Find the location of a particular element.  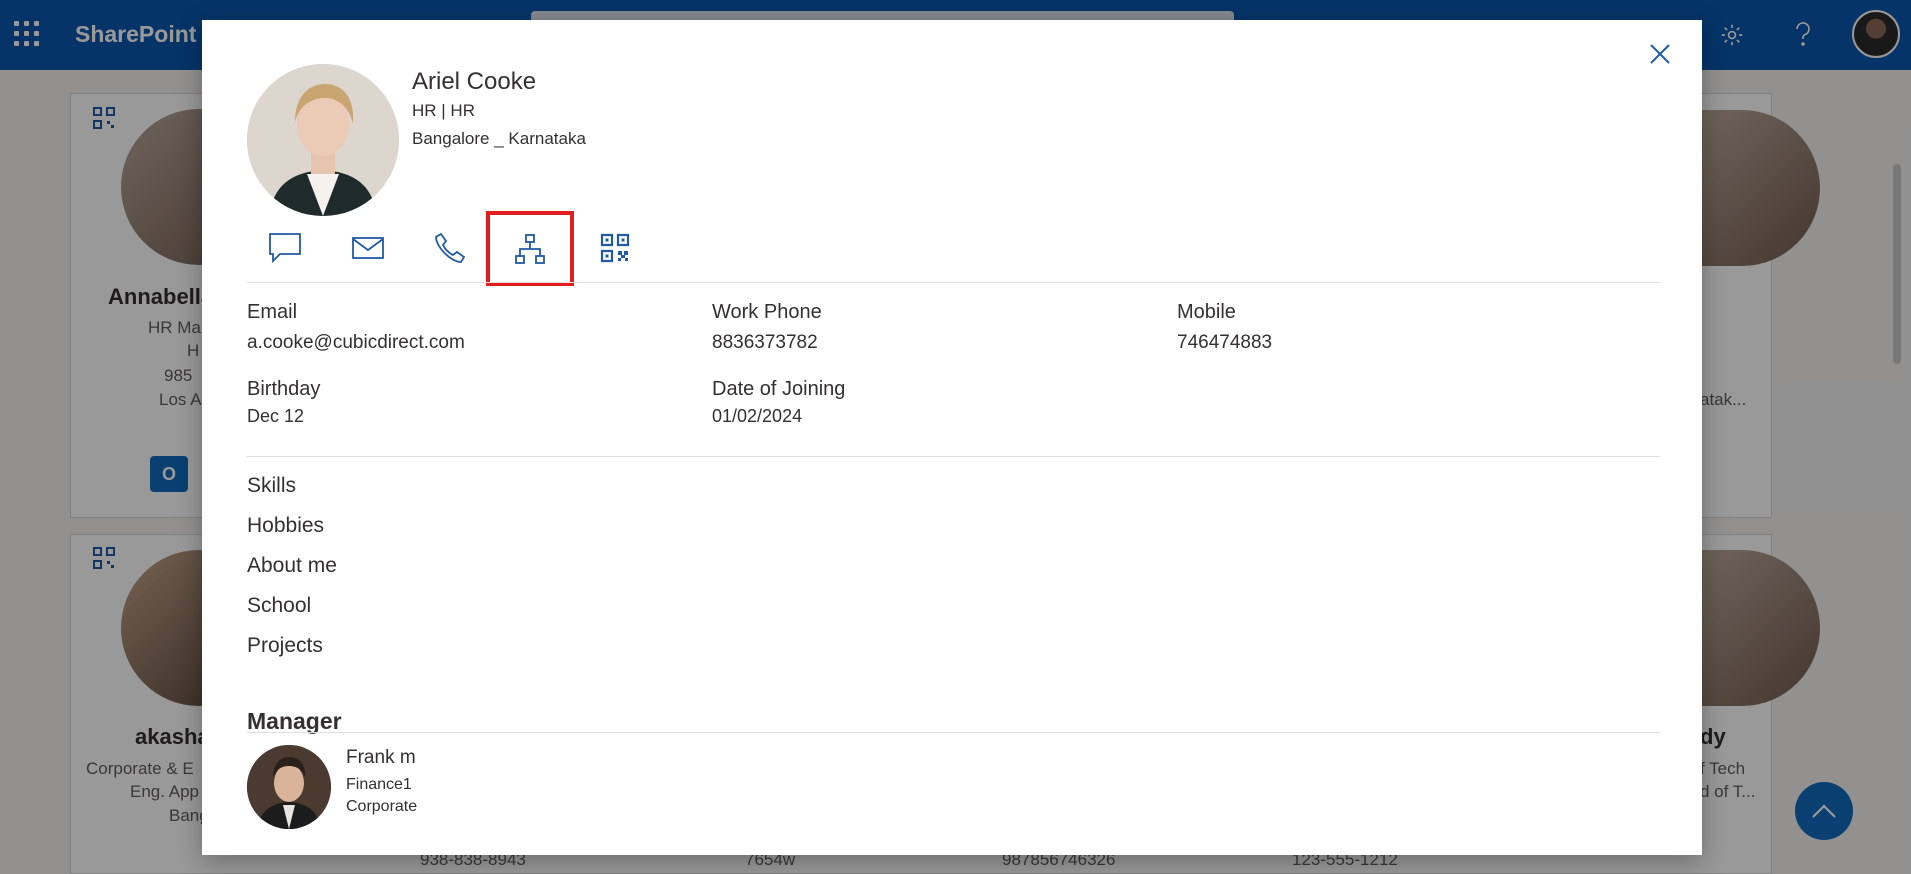

org-chart-icon is located at coordinates (530, 248).